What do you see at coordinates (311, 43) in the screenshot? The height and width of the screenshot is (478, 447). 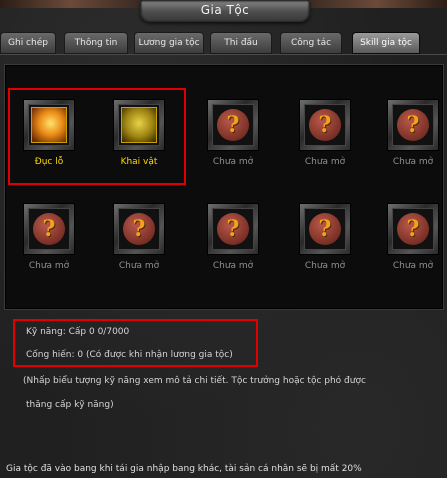 I see `tab-cong-tac: Công tác` at bounding box center [311, 43].